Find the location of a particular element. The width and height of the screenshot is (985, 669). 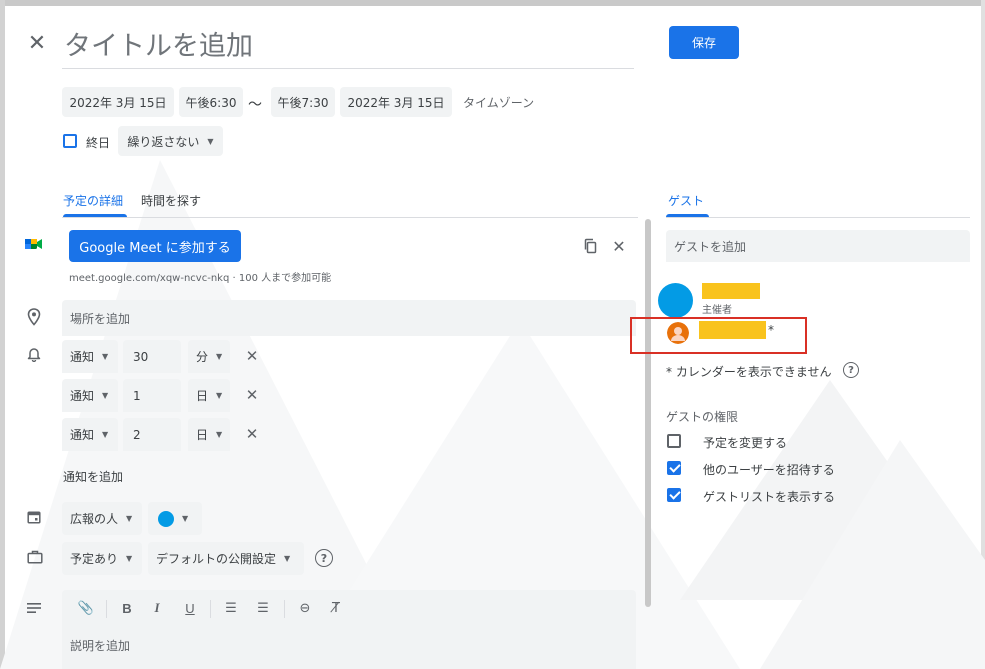

permission-invite-others-checkbox is located at coordinates (674, 468).